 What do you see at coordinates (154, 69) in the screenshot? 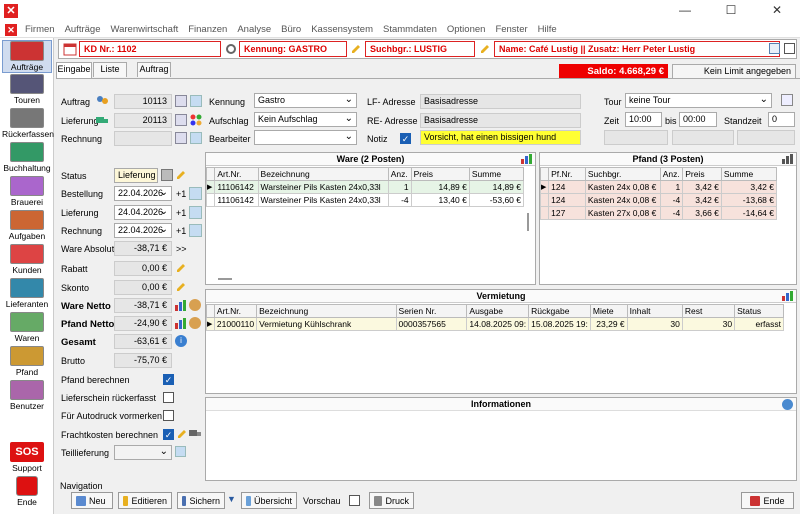
I see `tab-auftrag: Auftrag` at bounding box center [154, 69].